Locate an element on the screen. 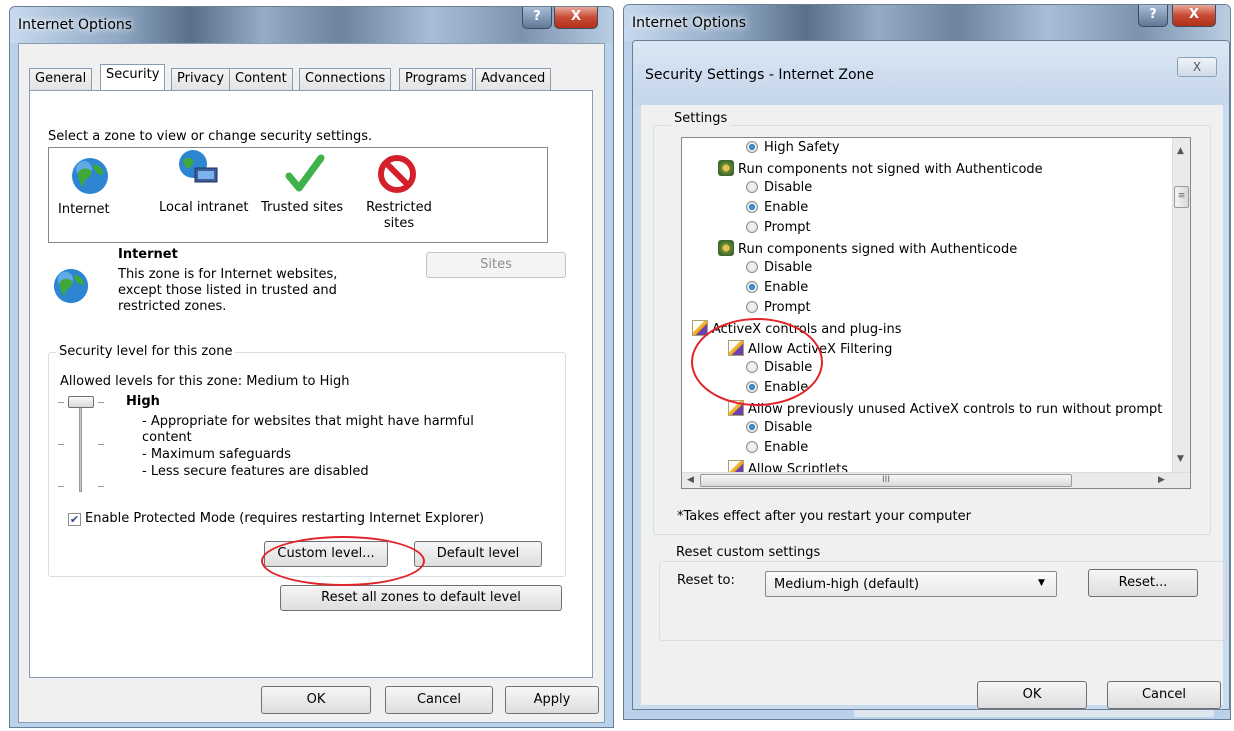 The width and height of the screenshot is (1234, 731). zone-label-trusted-sites: Trusted sites is located at coordinates (302, 207).